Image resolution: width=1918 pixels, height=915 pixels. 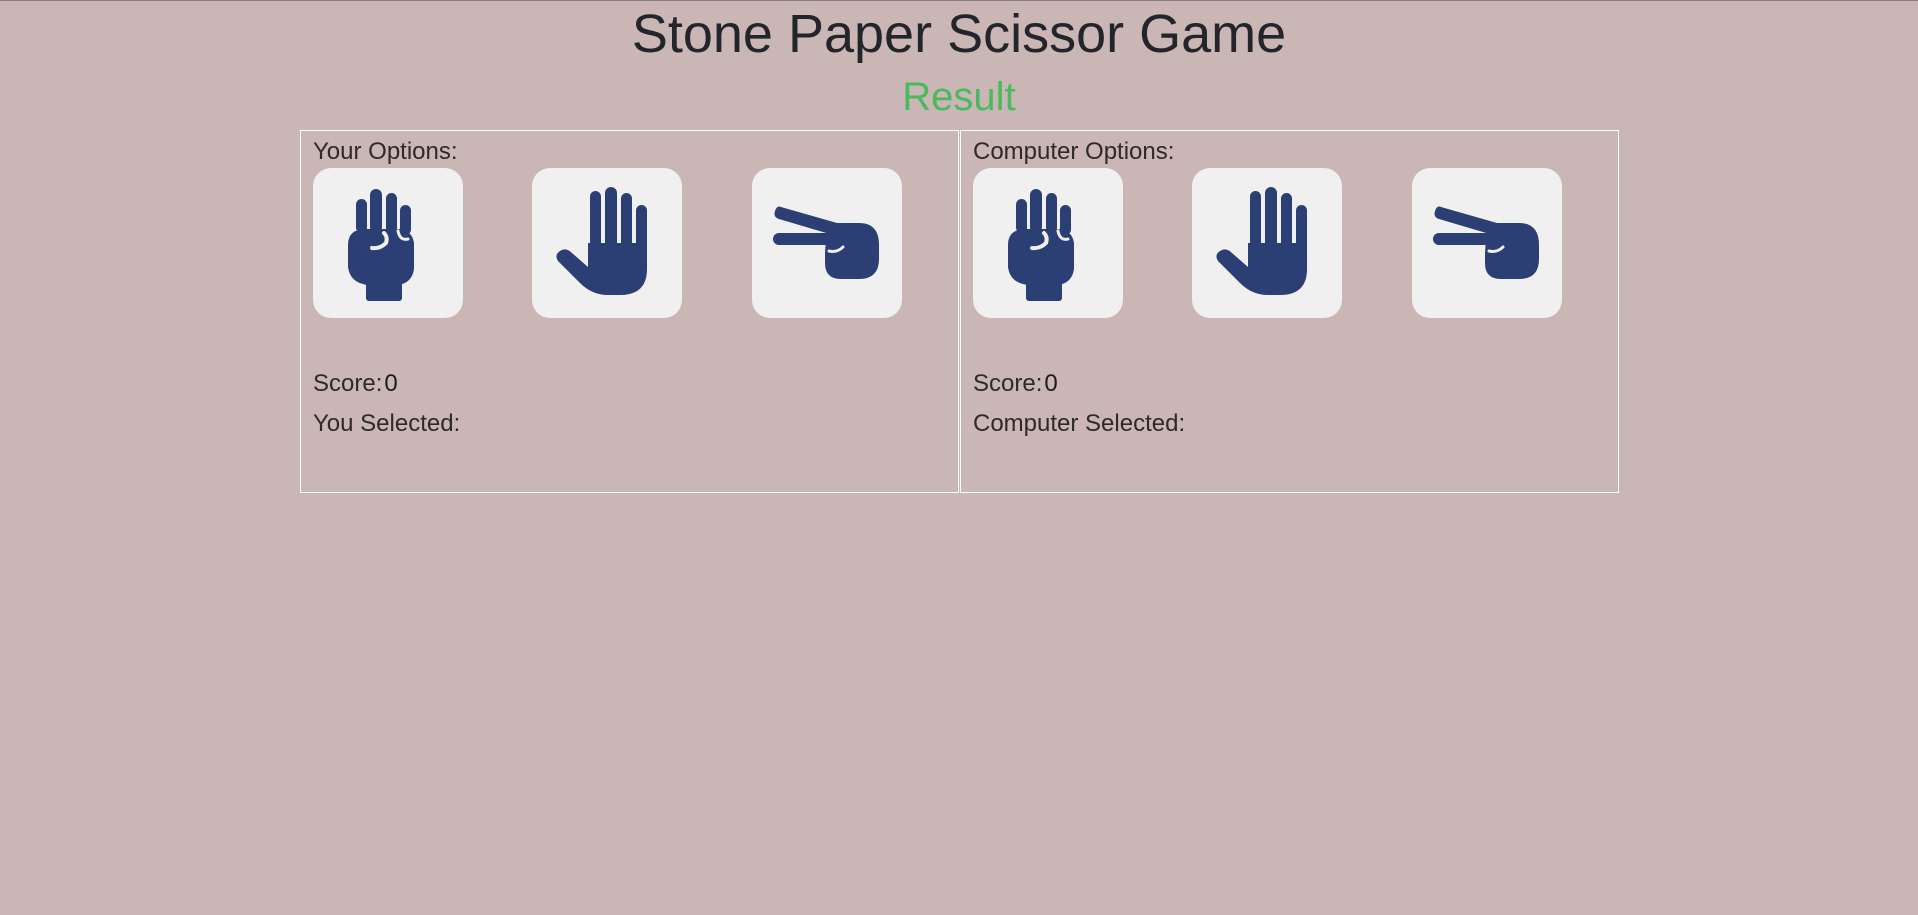 I want to click on player-selected-label: You Selected:, so click(x=387, y=423).